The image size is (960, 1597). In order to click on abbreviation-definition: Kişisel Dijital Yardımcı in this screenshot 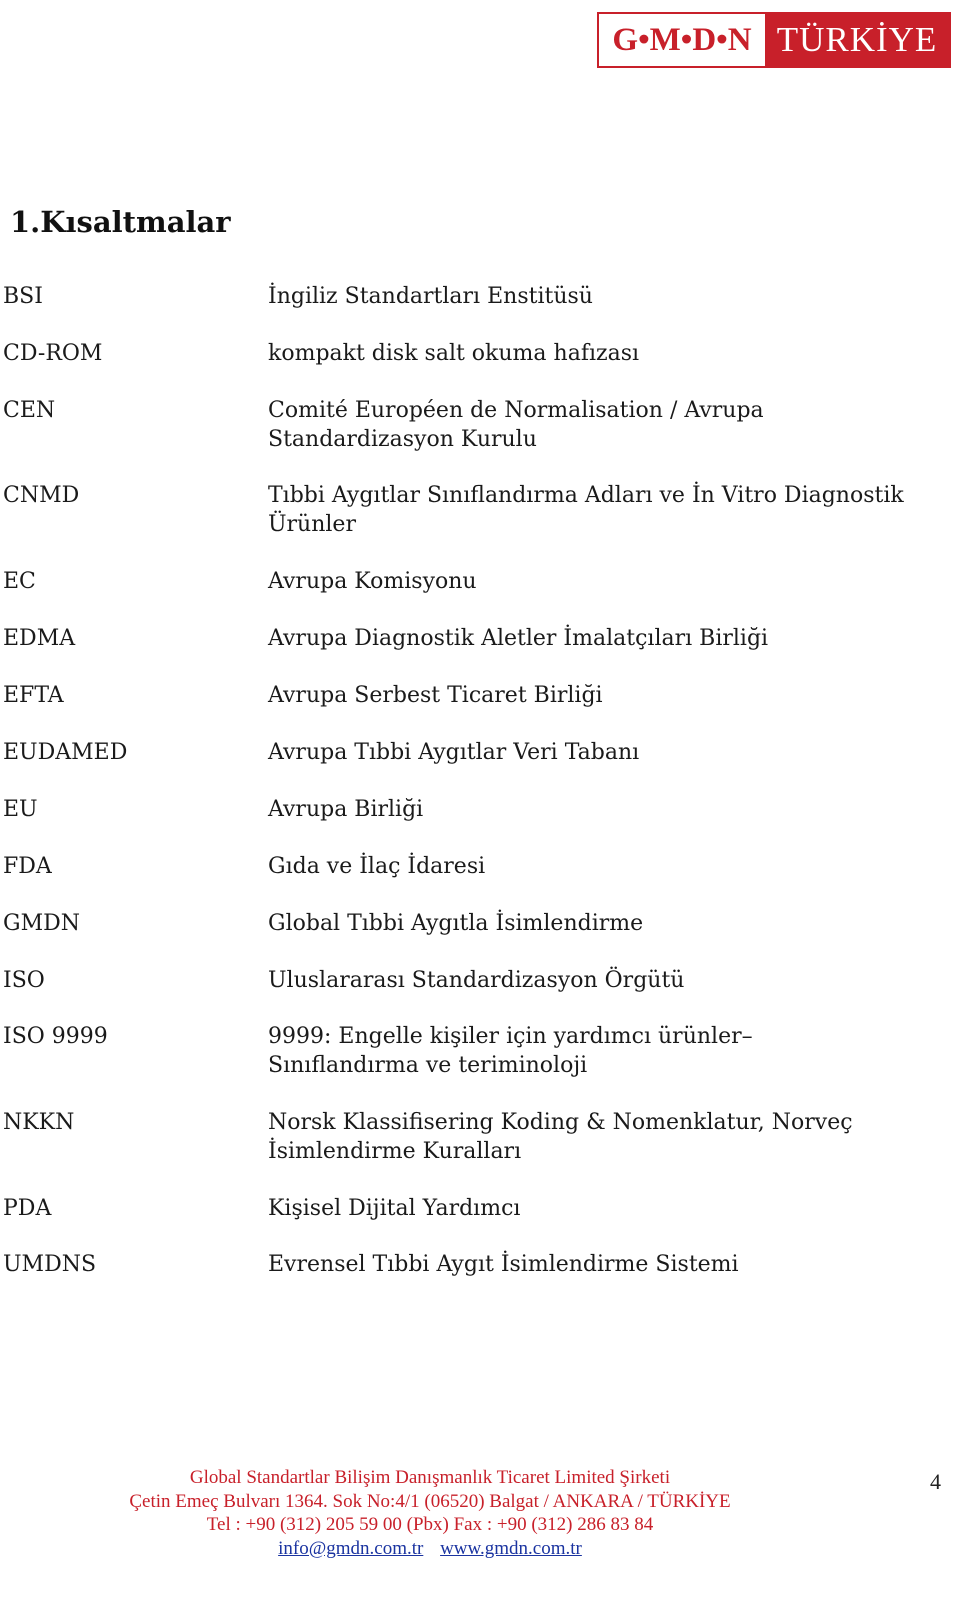, I will do `click(394, 1208)`.